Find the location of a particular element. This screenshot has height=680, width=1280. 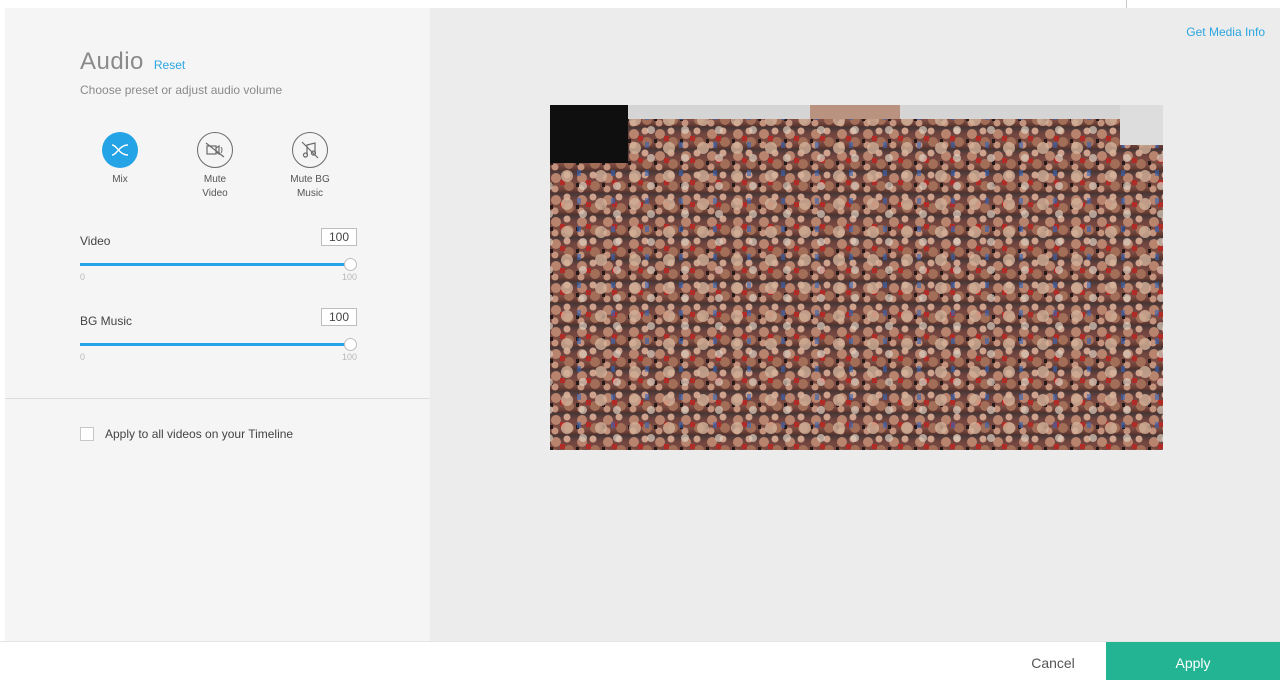

bg-music-volume-label: BG Music is located at coordinates (106, 321).